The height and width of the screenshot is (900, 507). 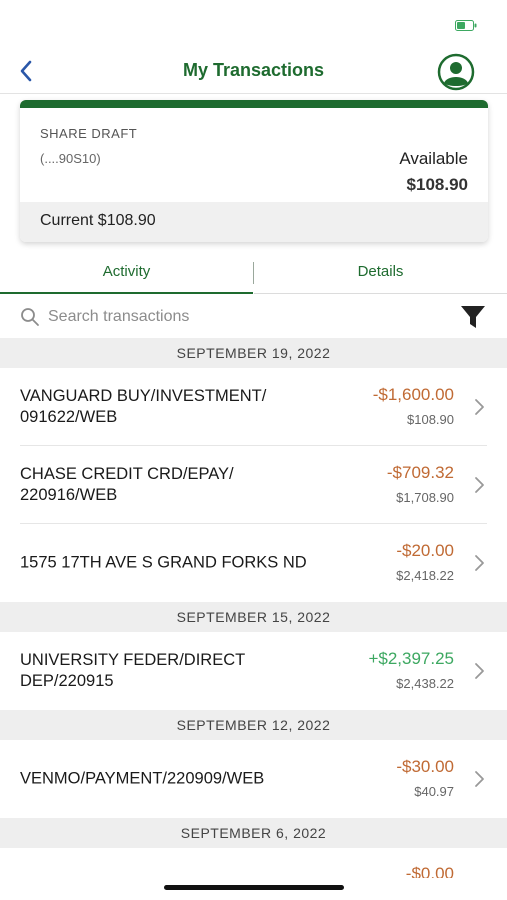 What do you see at coordinates (425, 766) in the screenshot?
I see `transaction-amount: -$30.00` at bounding box center [425, 766].